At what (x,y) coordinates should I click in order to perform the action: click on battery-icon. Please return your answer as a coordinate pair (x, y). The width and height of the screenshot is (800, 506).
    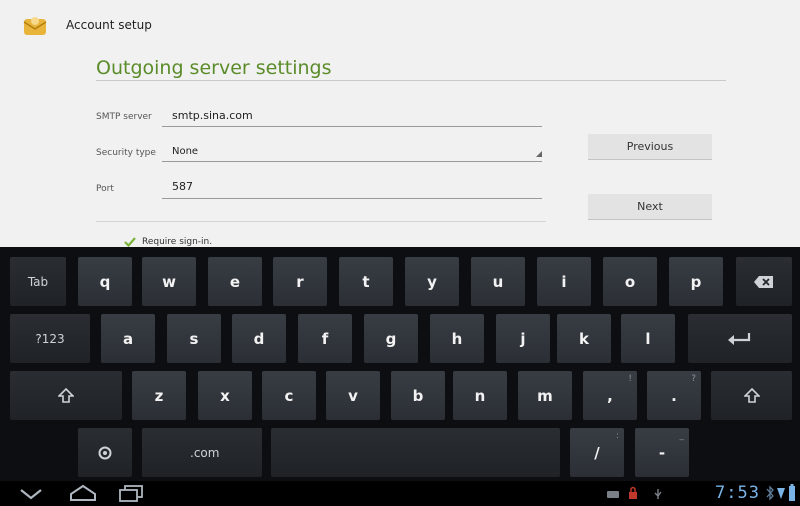
    Looking at the image, I should click on (792, 492).